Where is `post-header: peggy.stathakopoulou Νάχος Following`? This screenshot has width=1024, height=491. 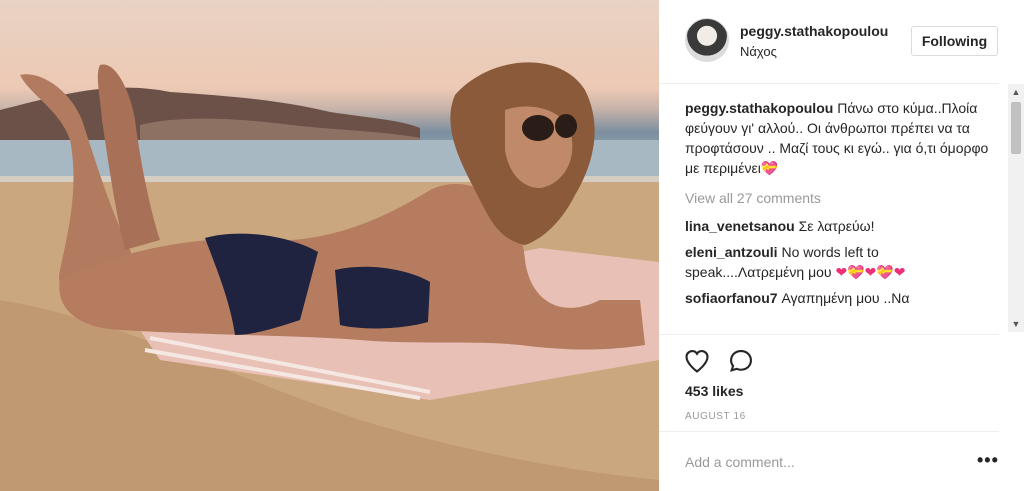
post-header: peggy.stathakopoulou Νάχος Following is located at coordinates (829, 42).